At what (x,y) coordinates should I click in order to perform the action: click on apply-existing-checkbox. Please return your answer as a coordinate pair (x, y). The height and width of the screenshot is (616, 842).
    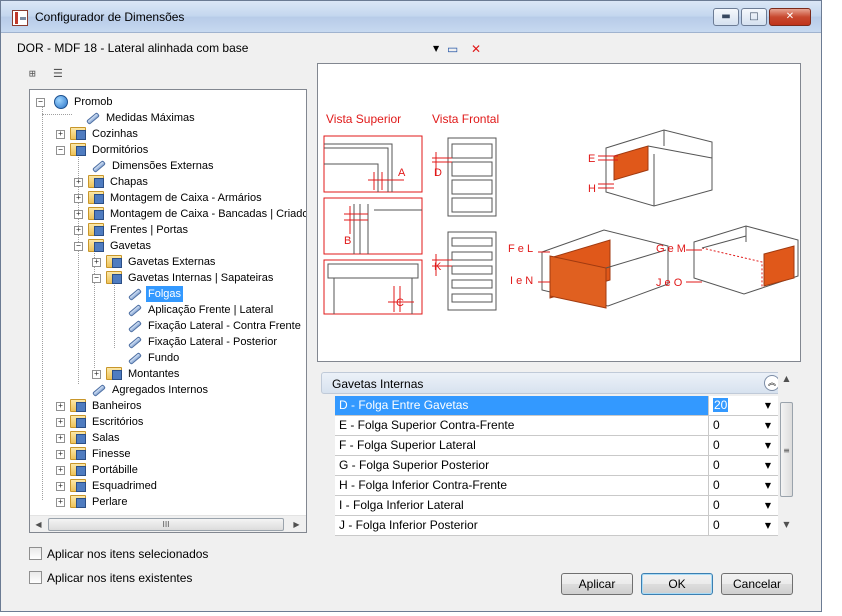
    Looking at the image, I should click on (35, 577).